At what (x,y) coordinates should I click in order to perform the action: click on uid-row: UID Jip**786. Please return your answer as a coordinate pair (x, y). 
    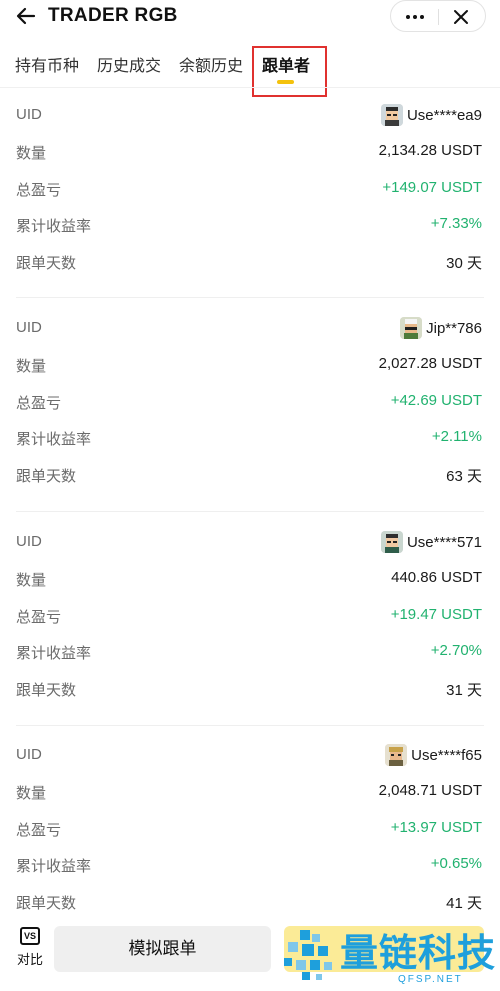
    Looking at the image, I should click on (250, 329).